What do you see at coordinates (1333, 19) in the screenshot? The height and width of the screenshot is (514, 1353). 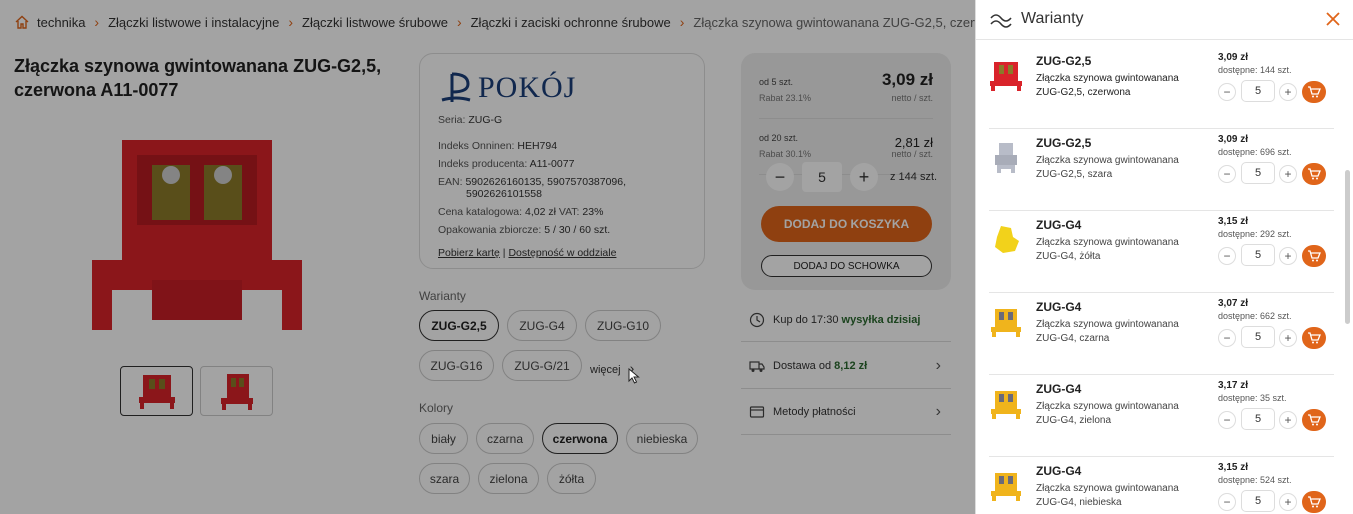 I see `close-icon` at bounding box center [1333, 19].